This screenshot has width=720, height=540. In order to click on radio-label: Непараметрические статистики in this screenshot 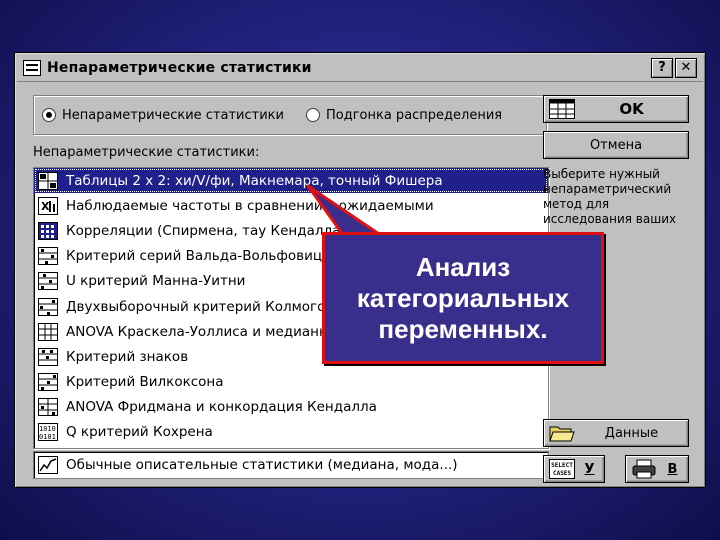, I will do `click(173, 115)`.